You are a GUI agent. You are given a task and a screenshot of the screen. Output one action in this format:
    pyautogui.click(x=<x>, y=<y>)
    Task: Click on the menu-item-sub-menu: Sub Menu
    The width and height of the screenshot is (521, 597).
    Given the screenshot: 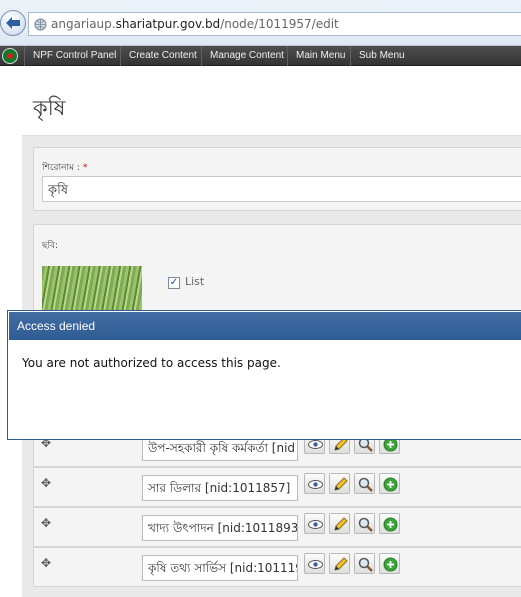 What is the action you would take?
    pyautogui.click(x=379, y=56)
    